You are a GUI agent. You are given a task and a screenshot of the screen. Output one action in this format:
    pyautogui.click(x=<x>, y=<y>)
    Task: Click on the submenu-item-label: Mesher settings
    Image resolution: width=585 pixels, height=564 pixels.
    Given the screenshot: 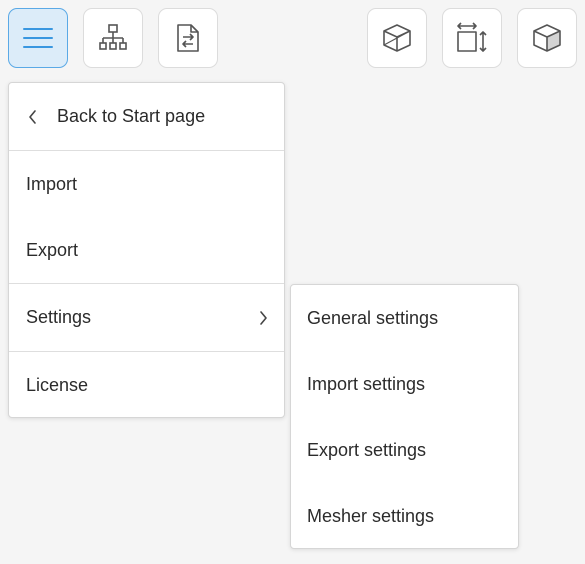 What is the action you would take?
    pyautogui.click(x=371, y=515)
    